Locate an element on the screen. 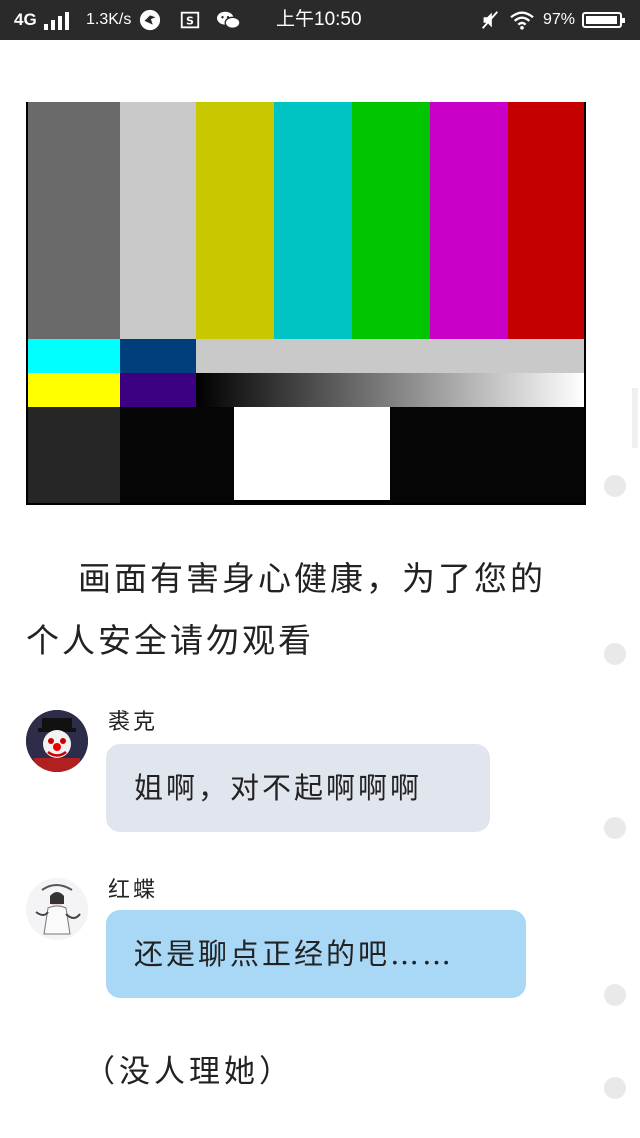 The height and width of the screenshot is (1138, 640). article-paragraph: 画面有害身心健康，为了您的 个人安全请勿观看 is located at coordinates (306, 610).